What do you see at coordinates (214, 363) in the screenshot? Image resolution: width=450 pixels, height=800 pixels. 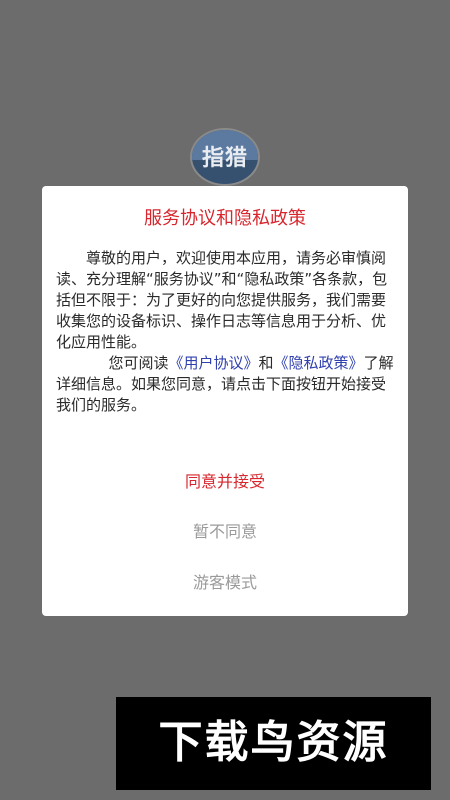 I see `user-agreement-link: 《用户协议》` at bounding box center [214, 363].